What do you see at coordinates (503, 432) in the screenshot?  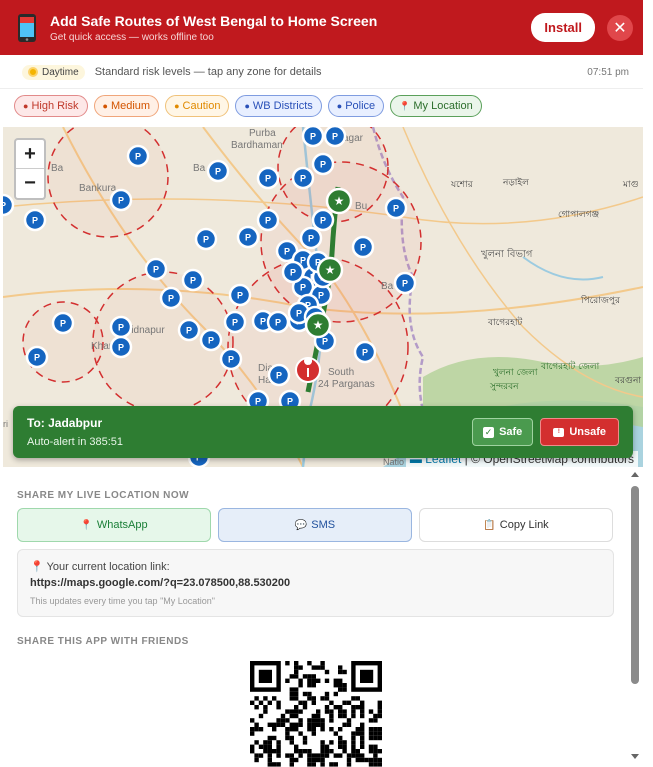 I see `safe-button: ✓ Safe` at bounding box center [503, 432].